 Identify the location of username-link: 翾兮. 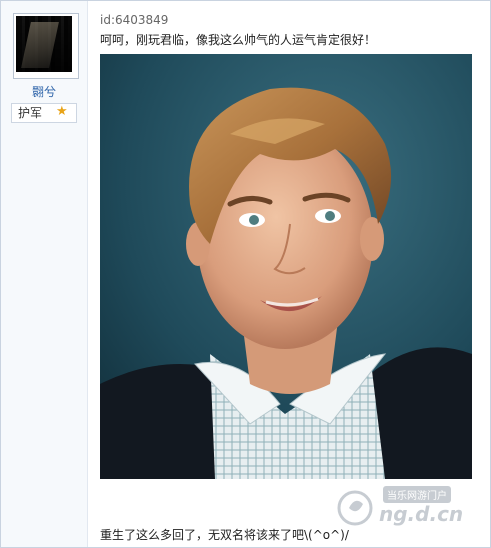
(44, 91).